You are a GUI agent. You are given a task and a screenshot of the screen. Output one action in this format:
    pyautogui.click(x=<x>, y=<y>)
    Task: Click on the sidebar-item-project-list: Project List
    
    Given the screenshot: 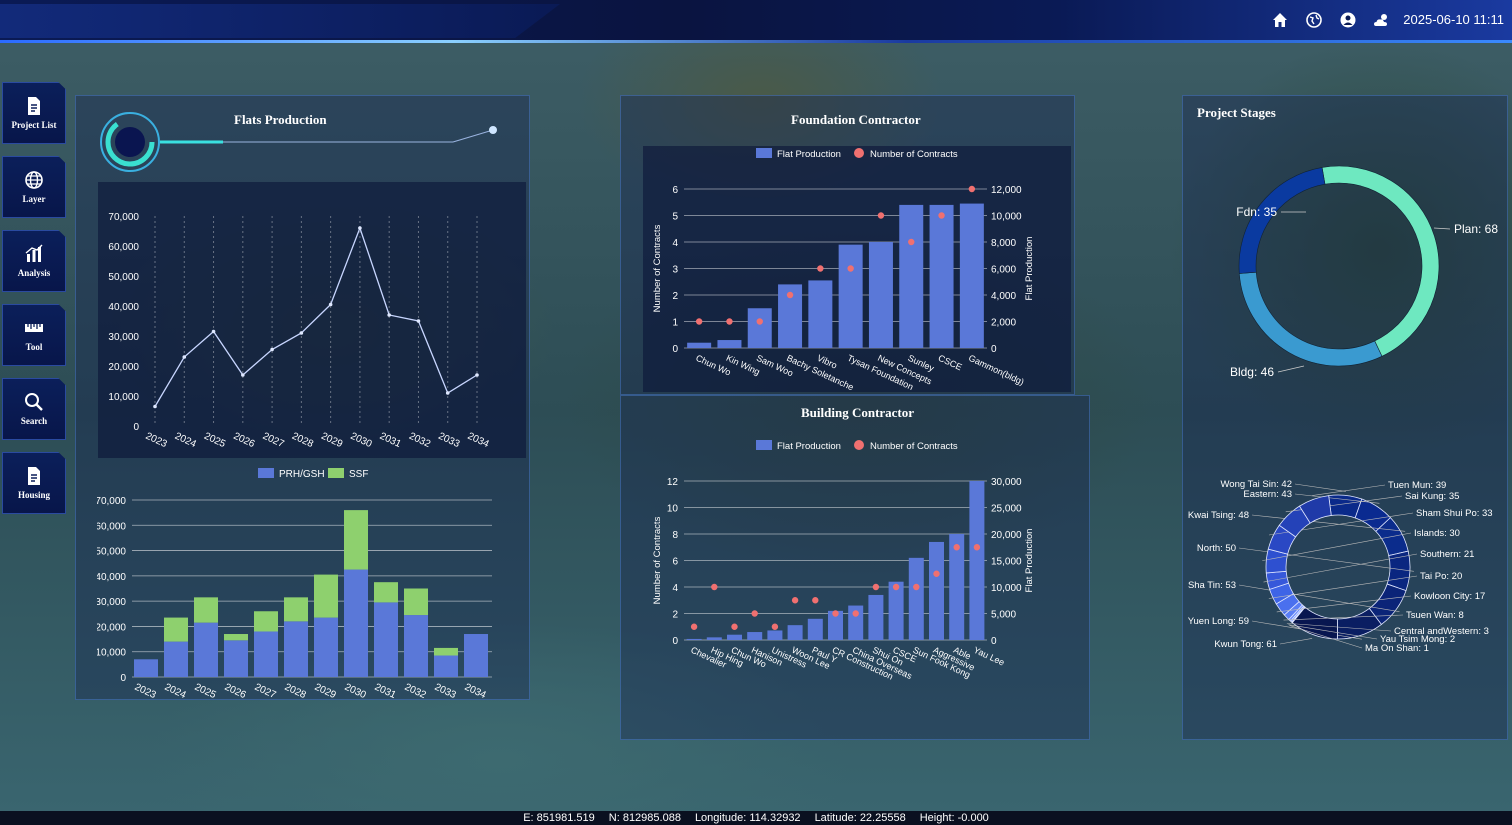 What is the action you would take?
    pyautogui.click(x=34, y=113)
    